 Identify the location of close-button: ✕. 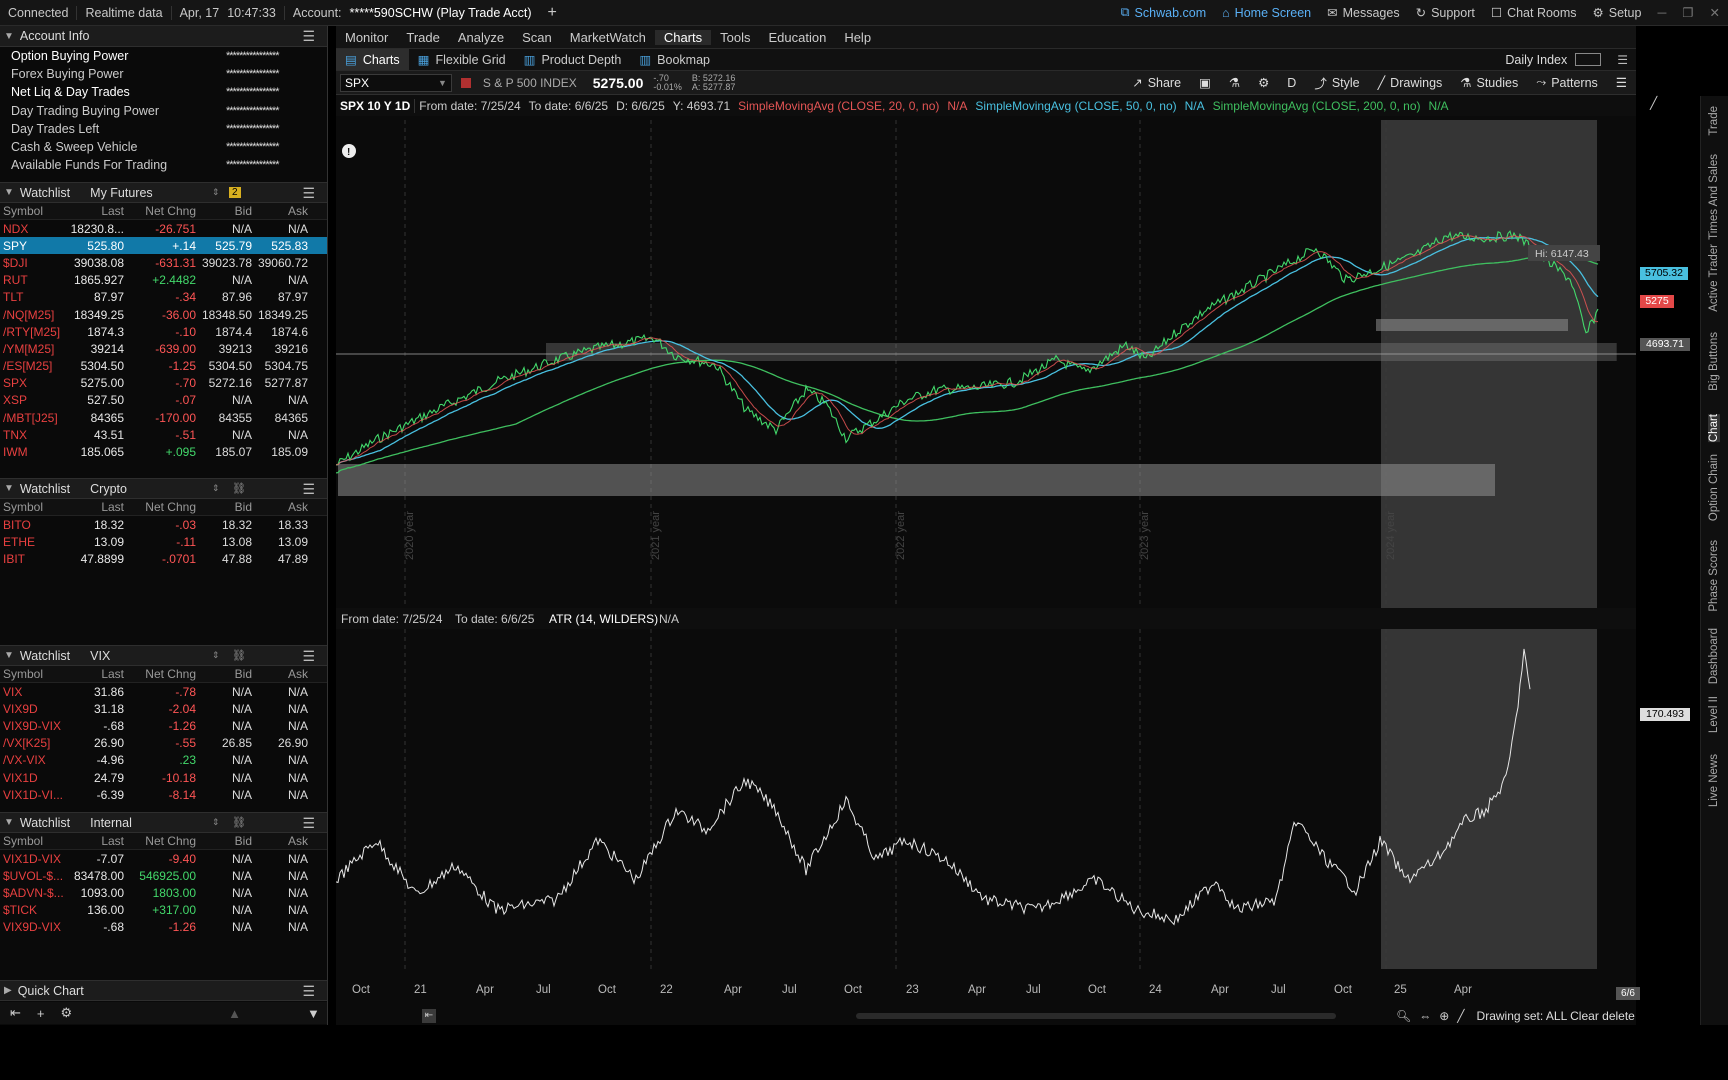
(1715, 12).